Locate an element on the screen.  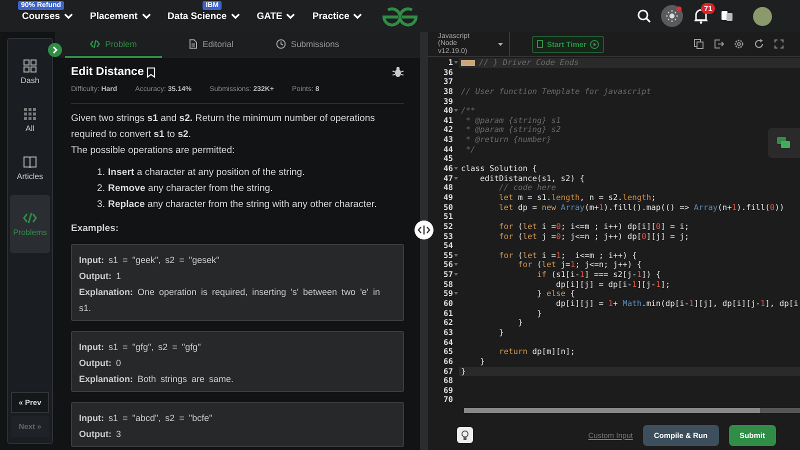
chat-button is located at coordinates (784, 143).